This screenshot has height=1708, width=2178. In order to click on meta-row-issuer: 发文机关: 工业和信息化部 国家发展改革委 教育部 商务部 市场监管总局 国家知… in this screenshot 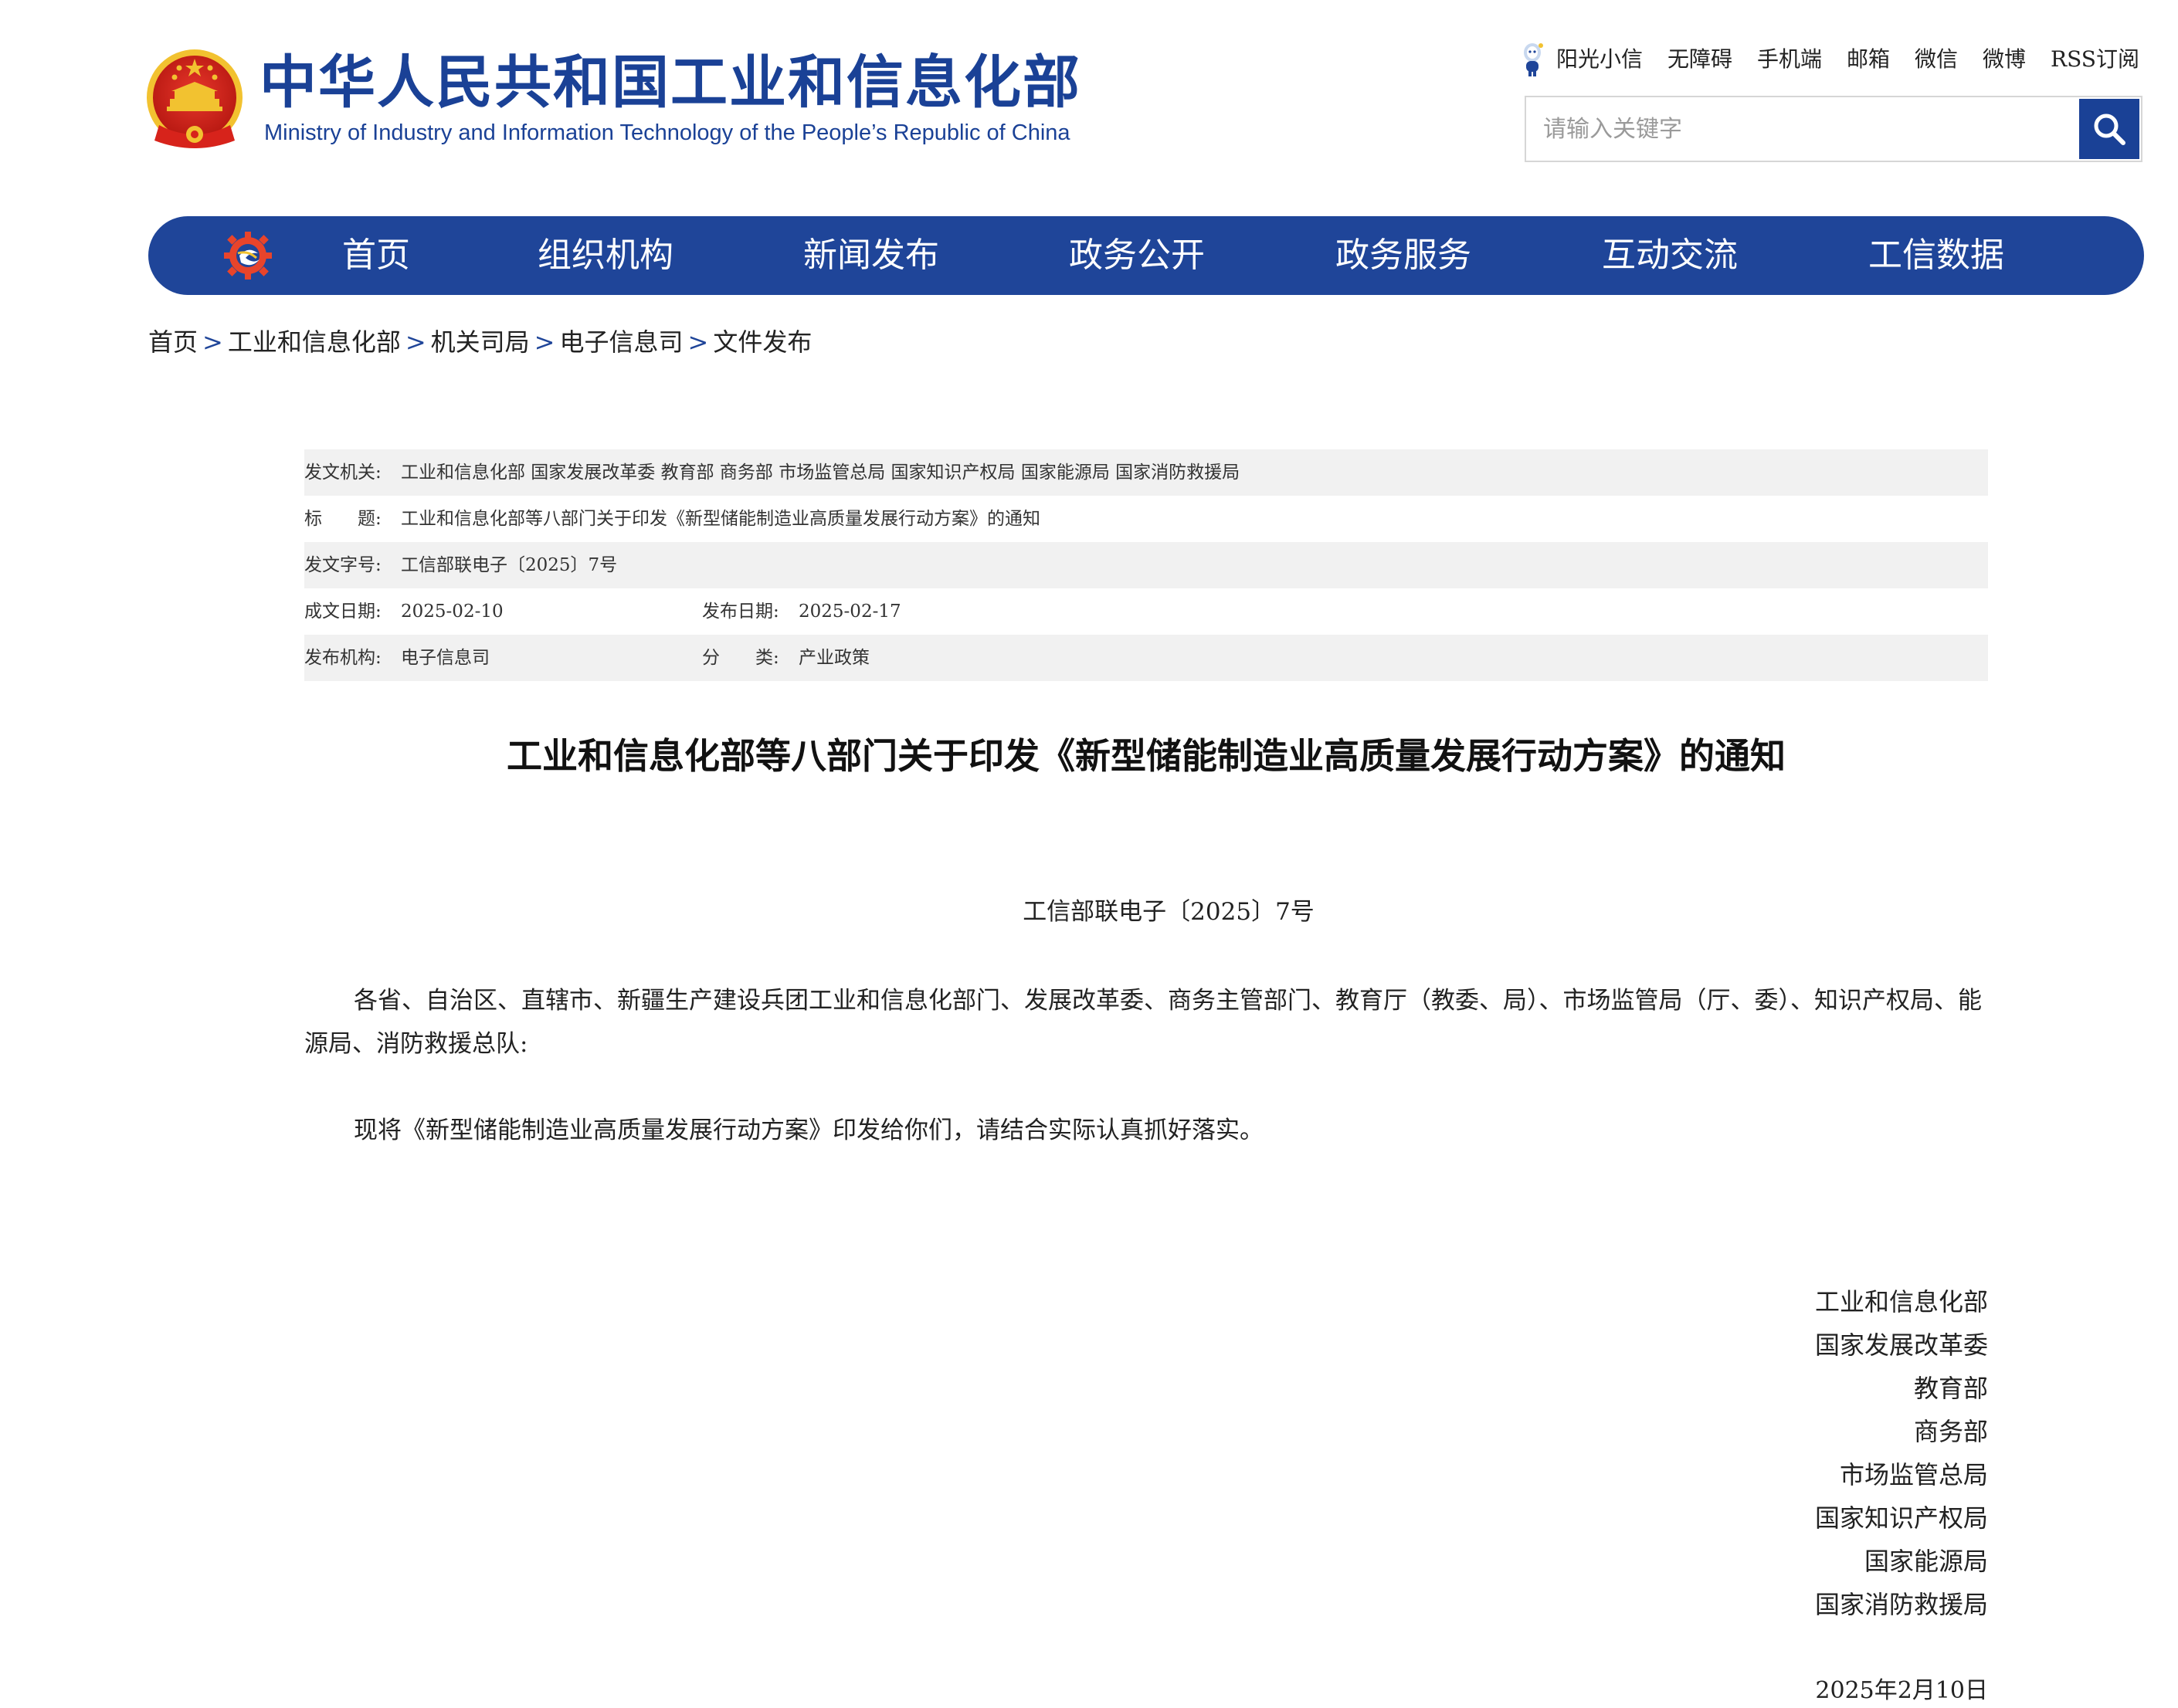, I will do `click(1146, 473)`.